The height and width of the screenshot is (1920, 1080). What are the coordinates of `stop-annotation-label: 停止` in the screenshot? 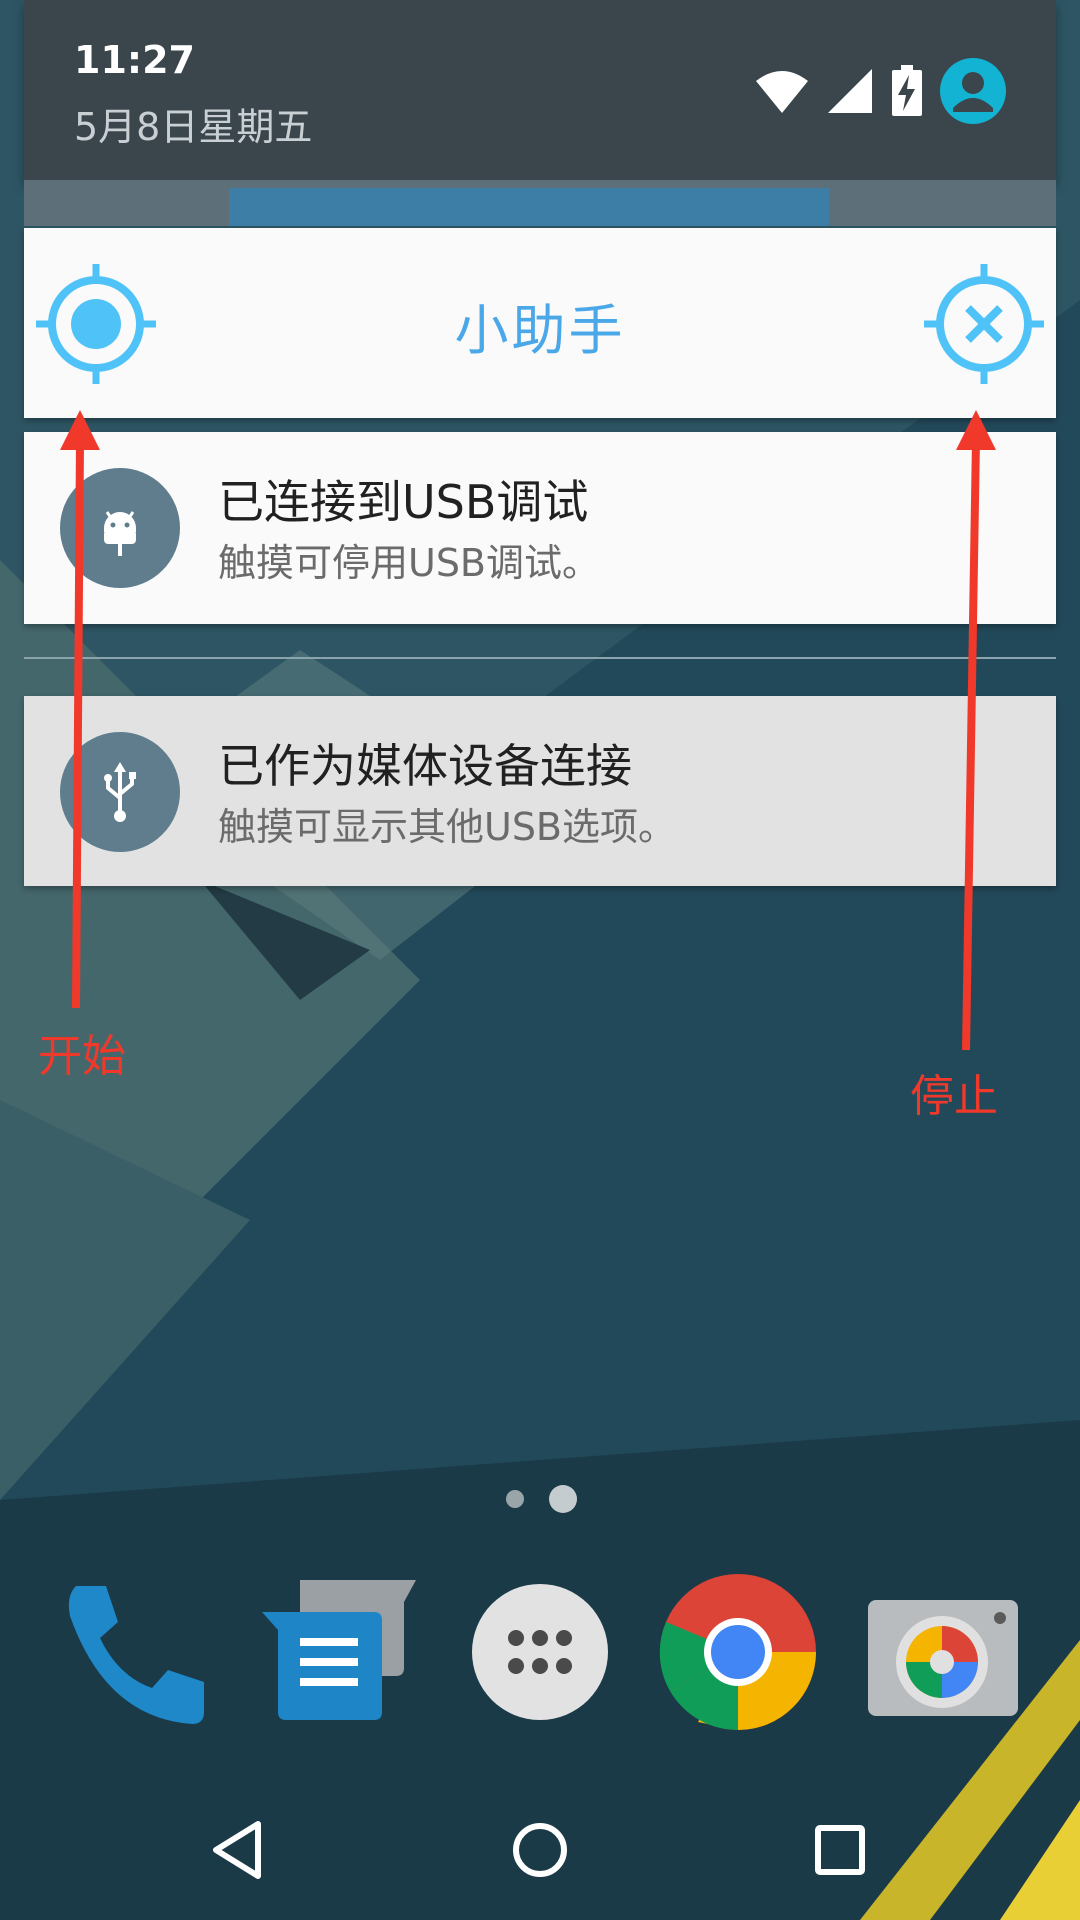 It's located at (954, 1096).